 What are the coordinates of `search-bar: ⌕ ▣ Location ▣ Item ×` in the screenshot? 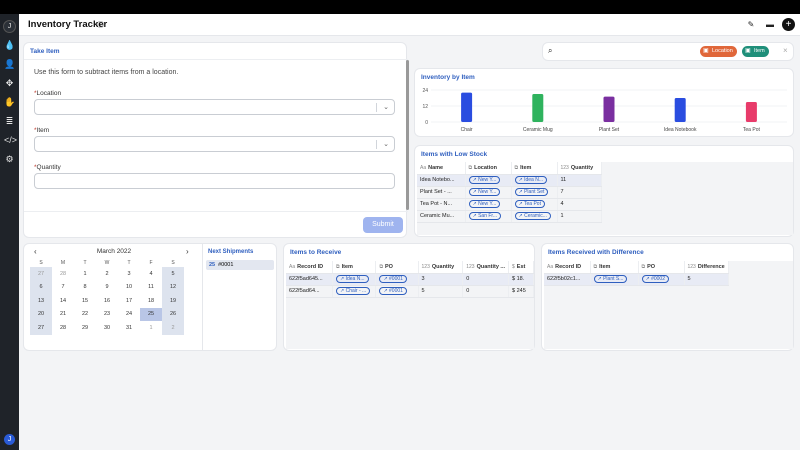 It's located at (668, 51).